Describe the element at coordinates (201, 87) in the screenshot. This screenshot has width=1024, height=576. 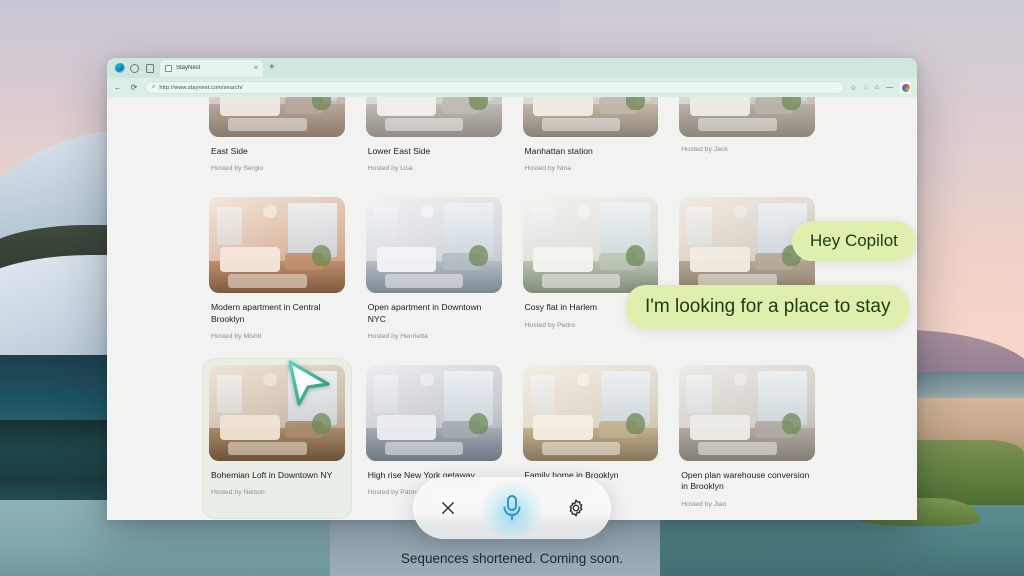
I see `address-bar-url: http://www.staynest.com/search/` at that location.